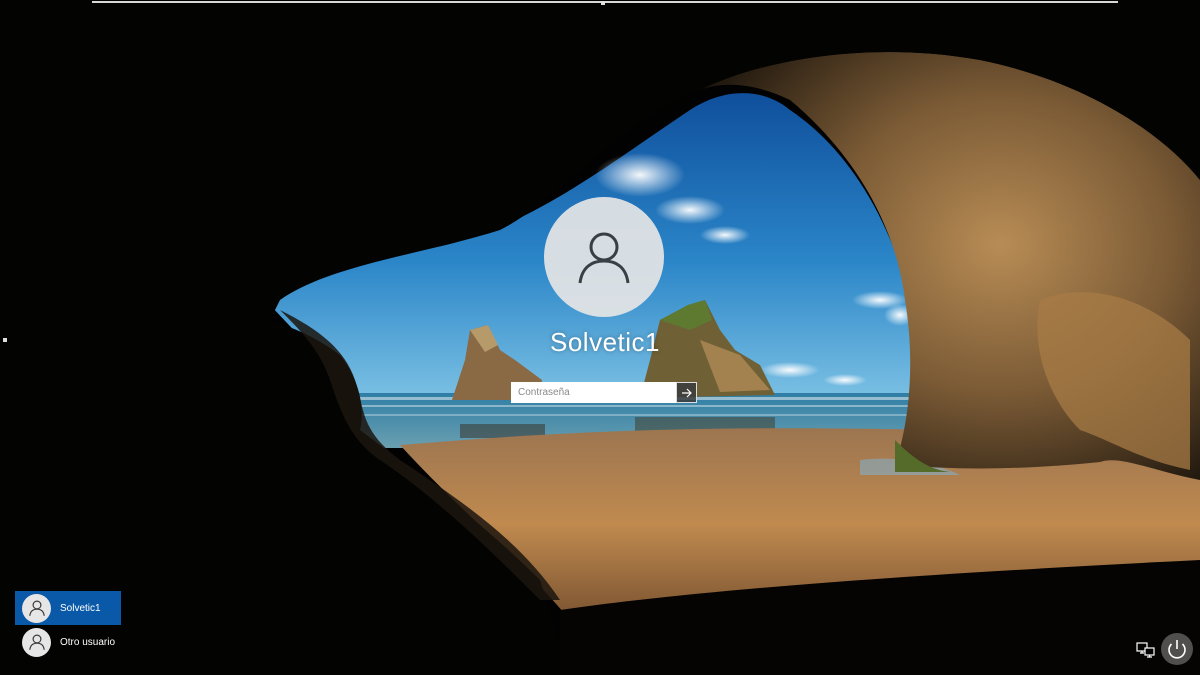 Image resolution: width=1200 pixels, height=675 pixels. I want to click on user-item-label: Otro usuario, so click(88, 642).